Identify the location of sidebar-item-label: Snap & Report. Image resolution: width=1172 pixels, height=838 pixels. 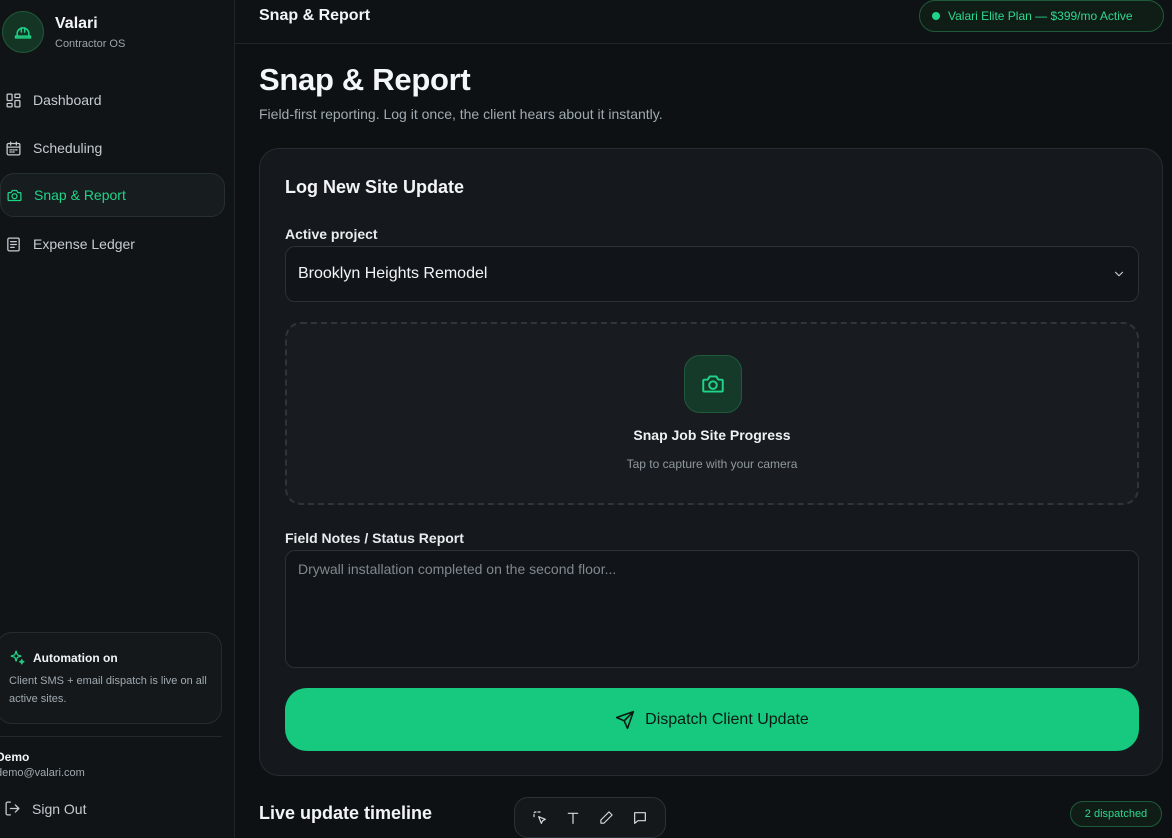
(80, 195).